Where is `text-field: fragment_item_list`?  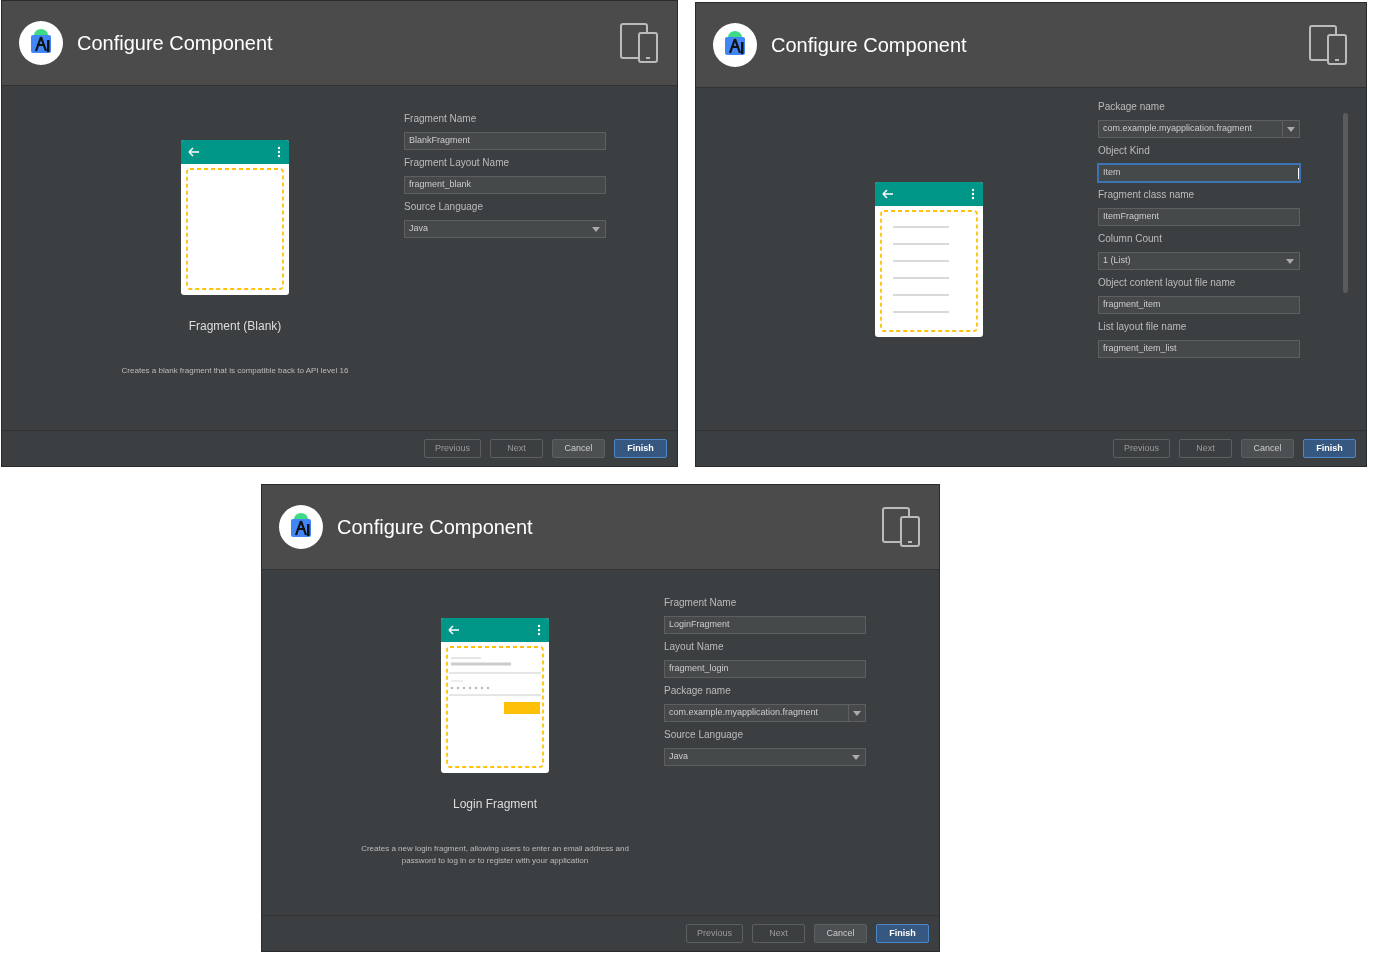
text-field: fragment_item_list is located at coordinates (1199, 349).